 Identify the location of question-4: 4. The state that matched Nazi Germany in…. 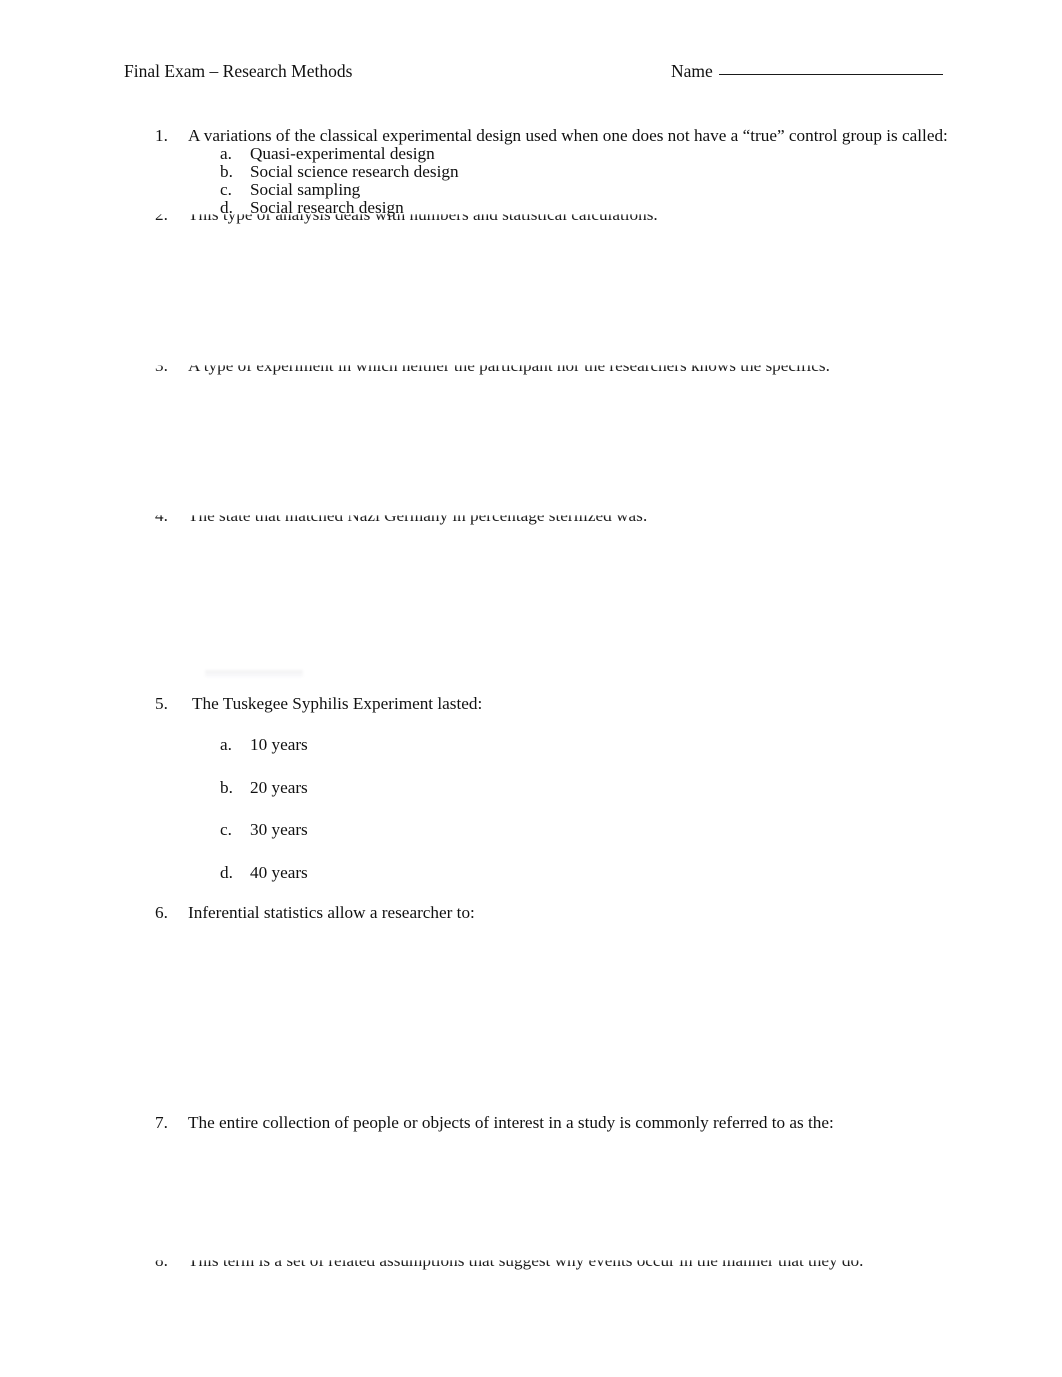
(531, 520).